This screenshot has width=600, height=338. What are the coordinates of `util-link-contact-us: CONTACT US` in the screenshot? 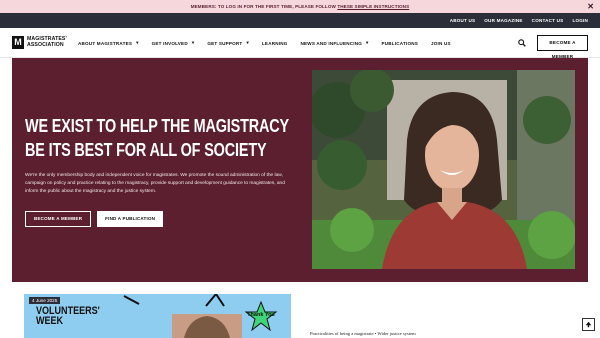 It's located at (548, 20).